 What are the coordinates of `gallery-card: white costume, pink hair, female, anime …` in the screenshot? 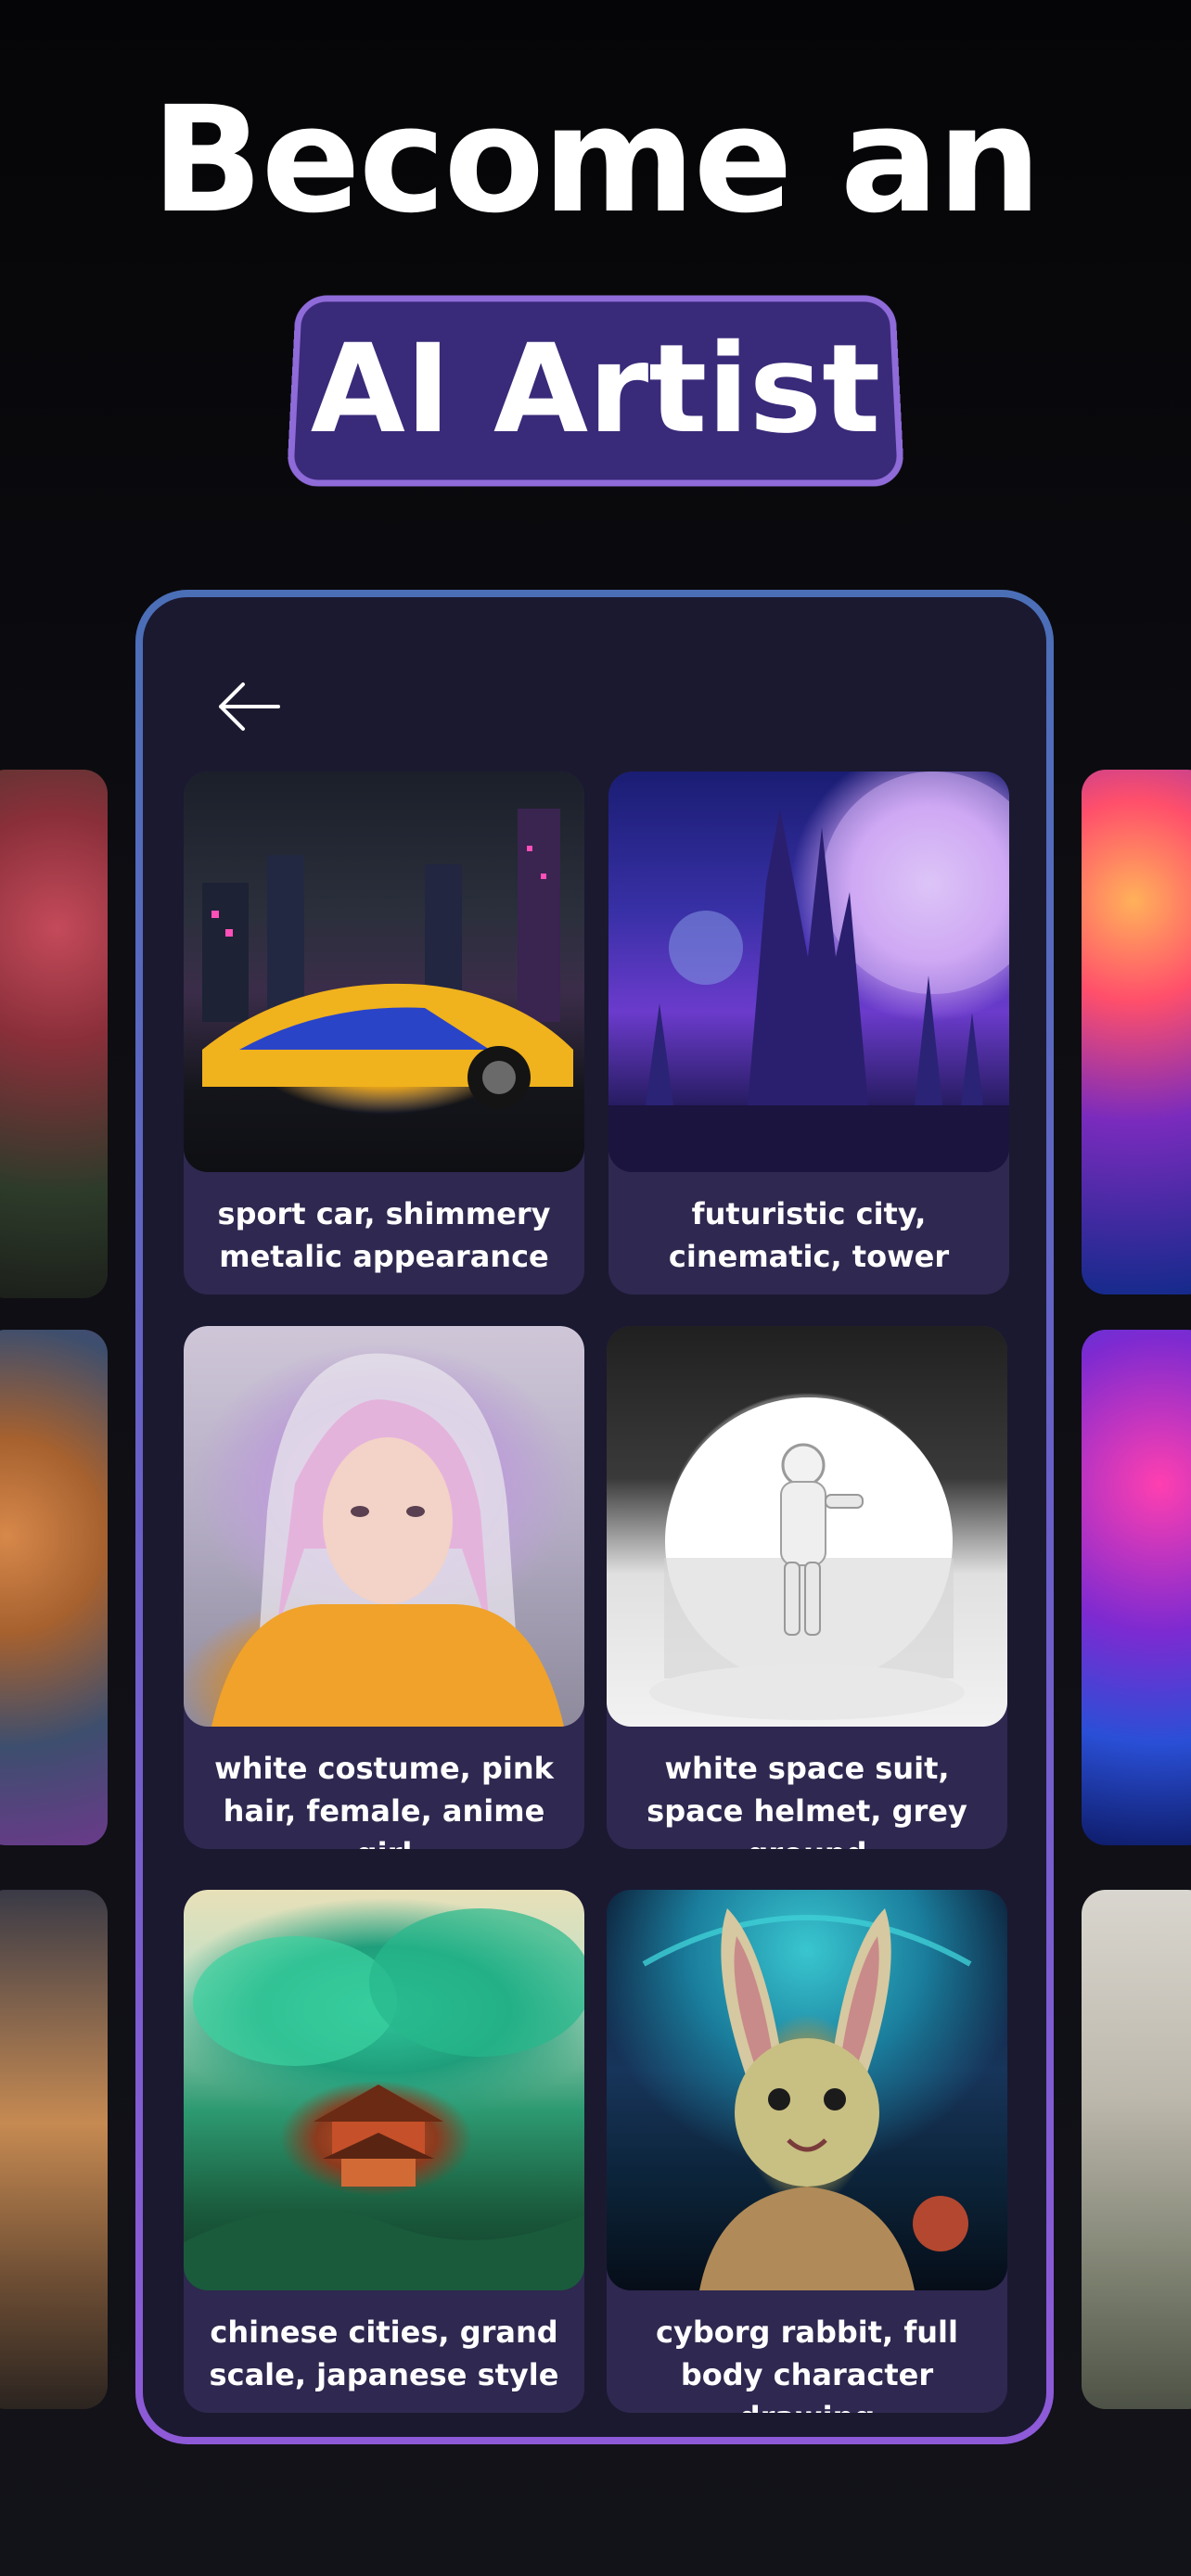 It's located at (384, 1587).